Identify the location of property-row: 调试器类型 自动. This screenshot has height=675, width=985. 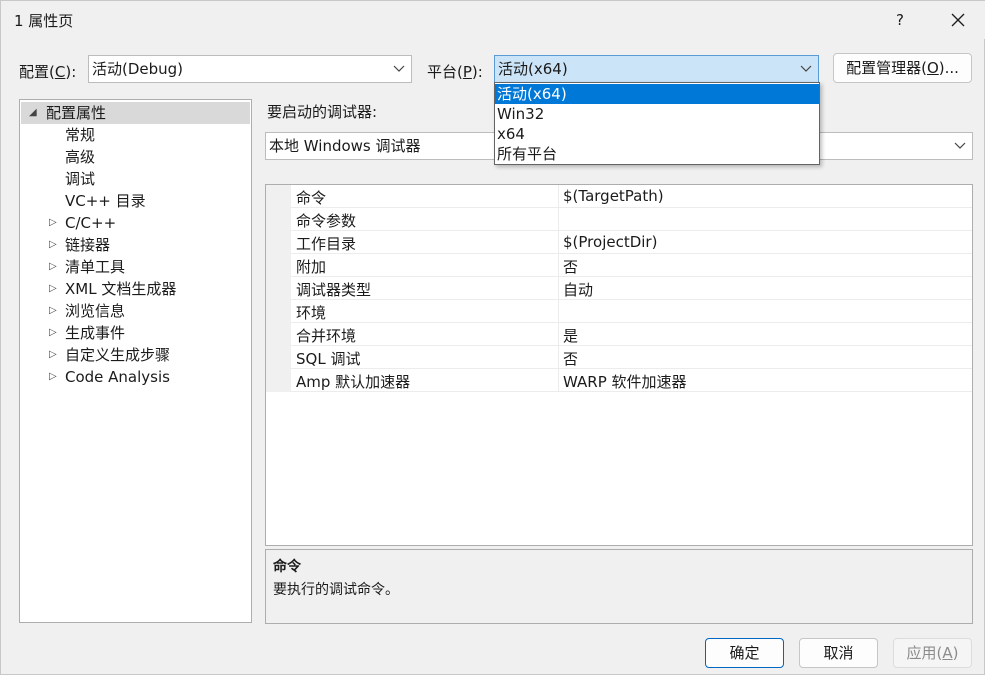
(619, 288).